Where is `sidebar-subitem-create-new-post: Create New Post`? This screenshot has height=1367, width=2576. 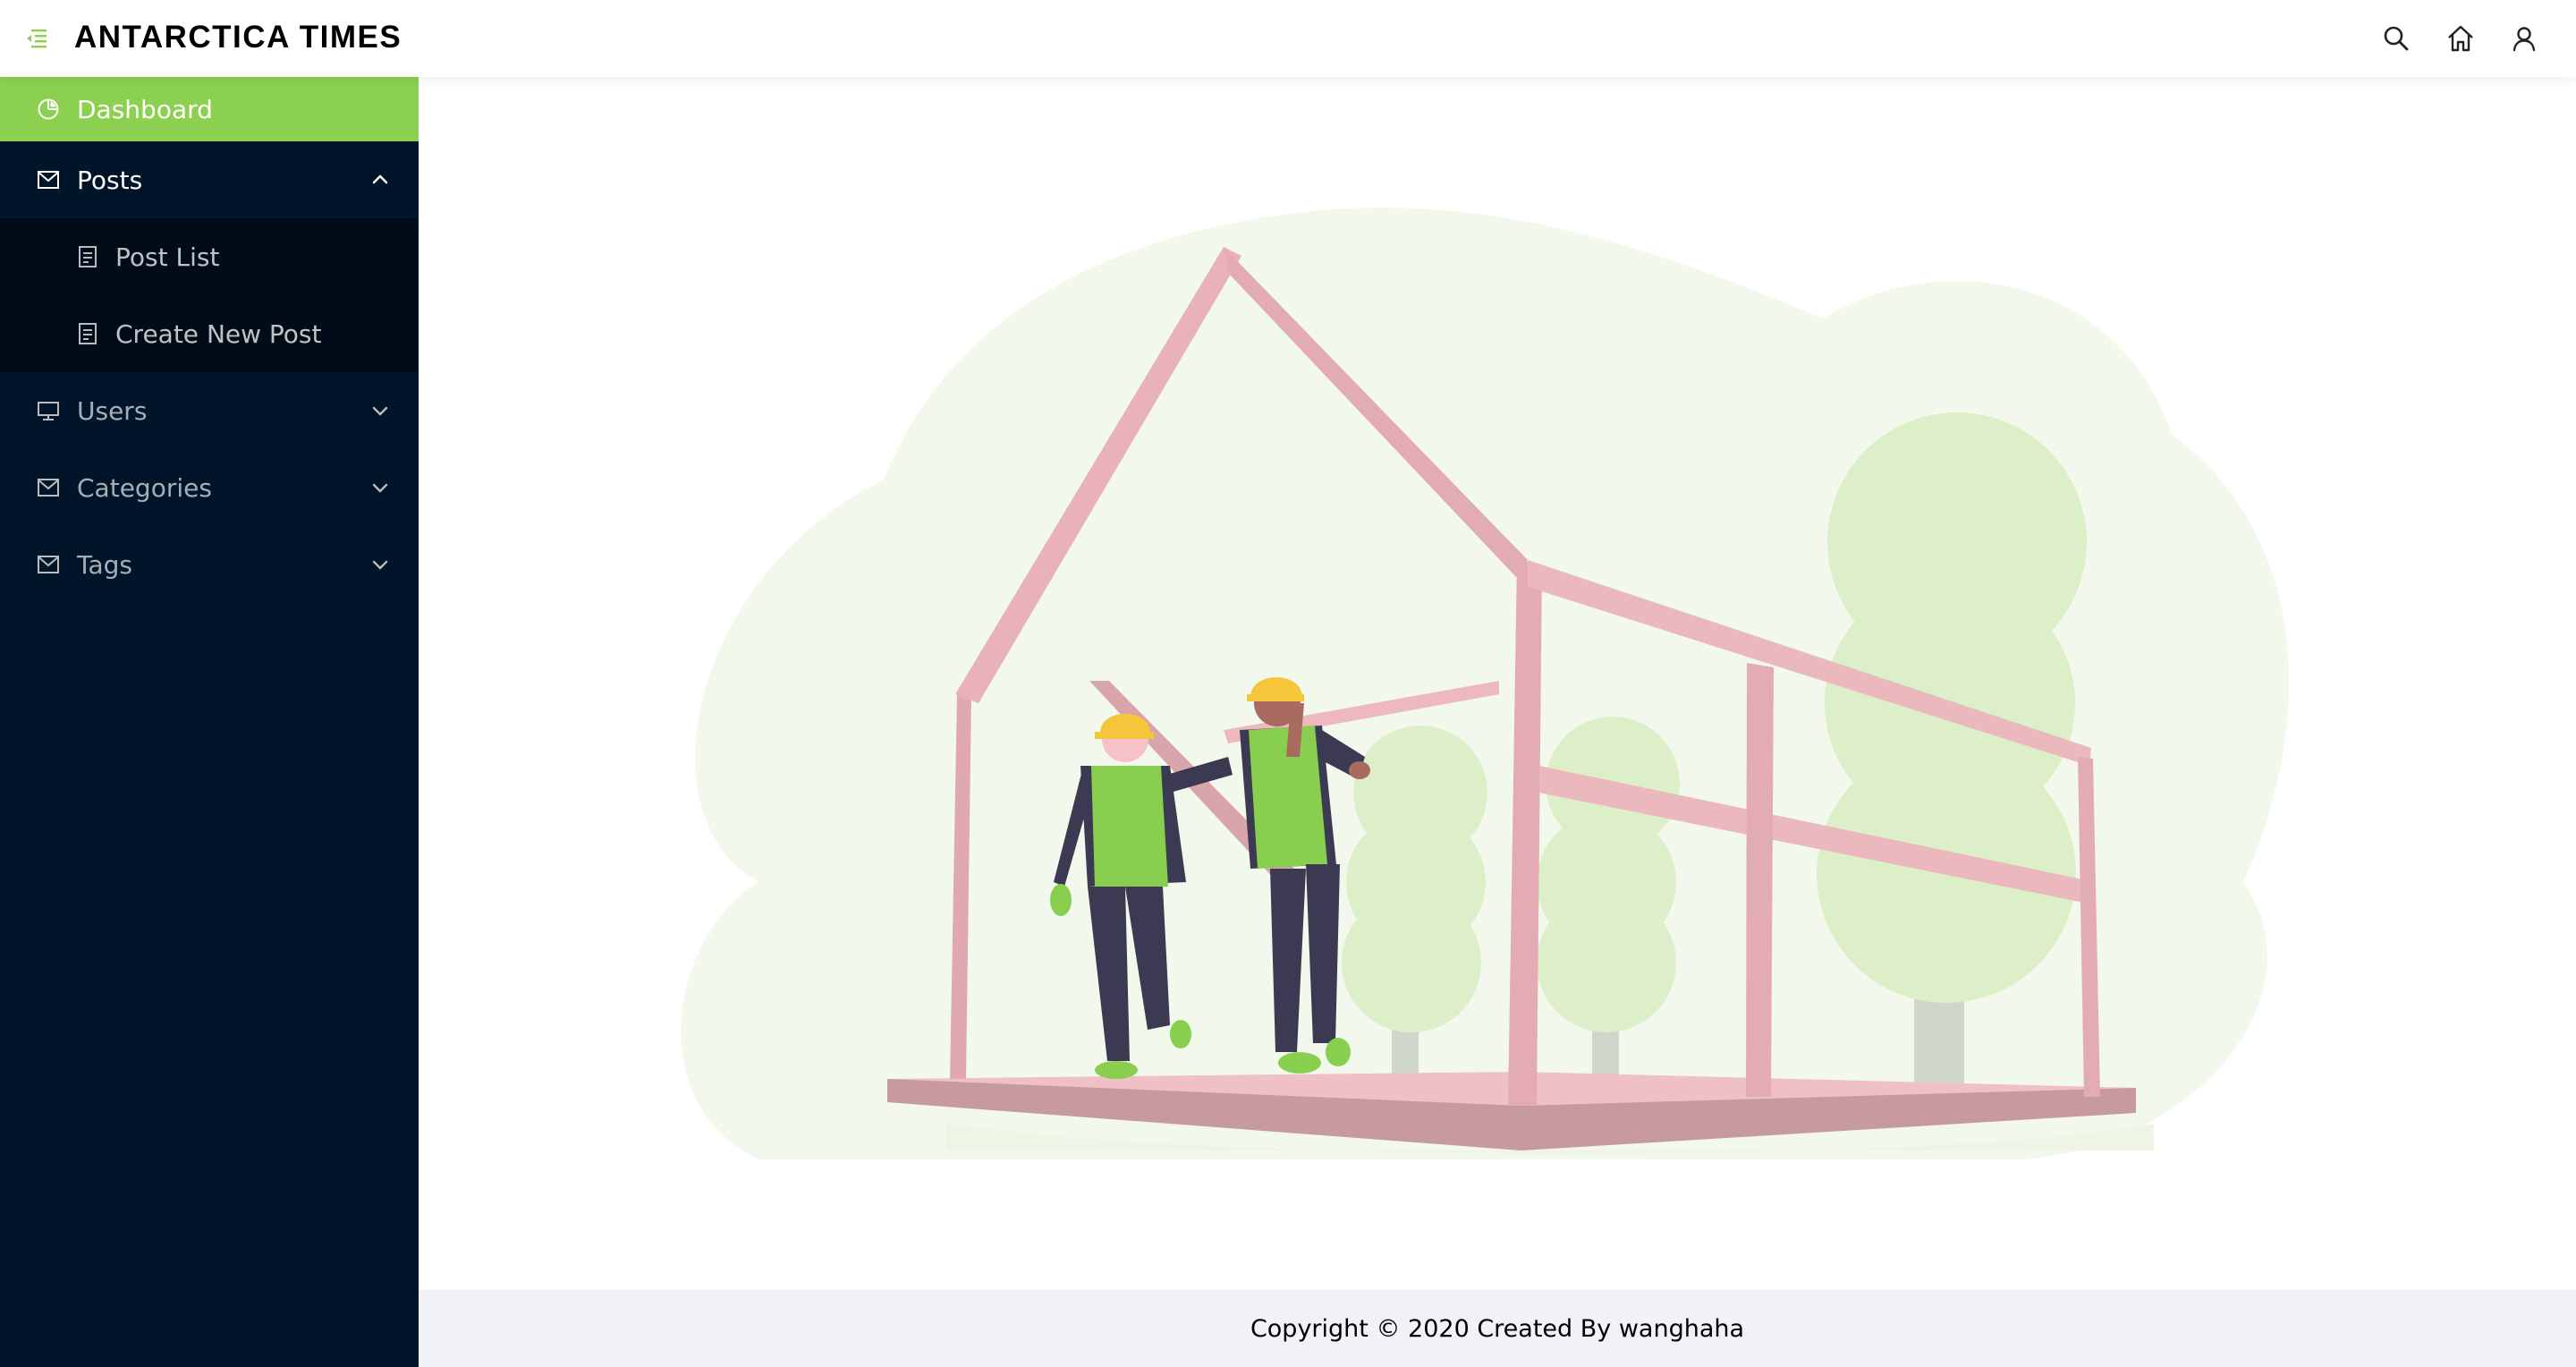
sidebar-subitem-create-new-post: Create New Post is located at coordinates (209, 333).